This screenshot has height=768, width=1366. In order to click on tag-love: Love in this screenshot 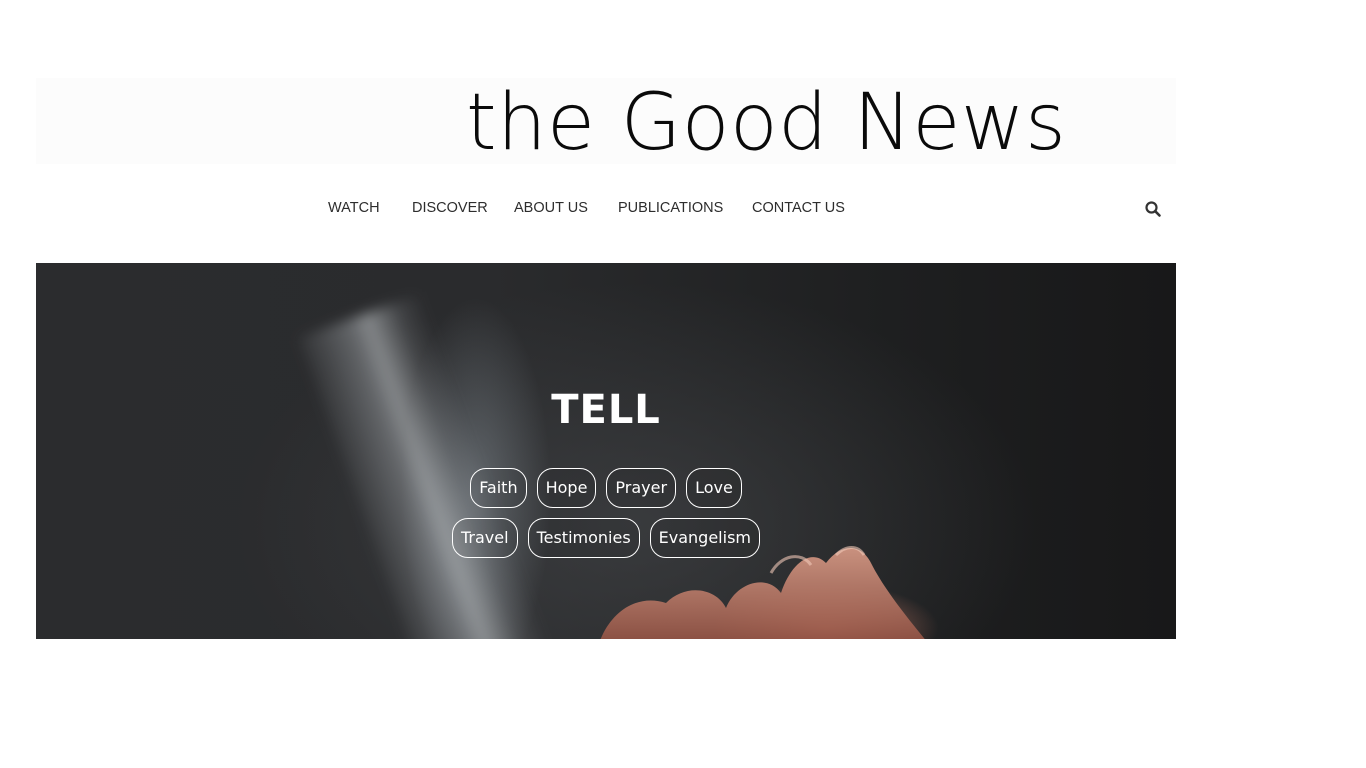, I will do `click(714, 488)`.